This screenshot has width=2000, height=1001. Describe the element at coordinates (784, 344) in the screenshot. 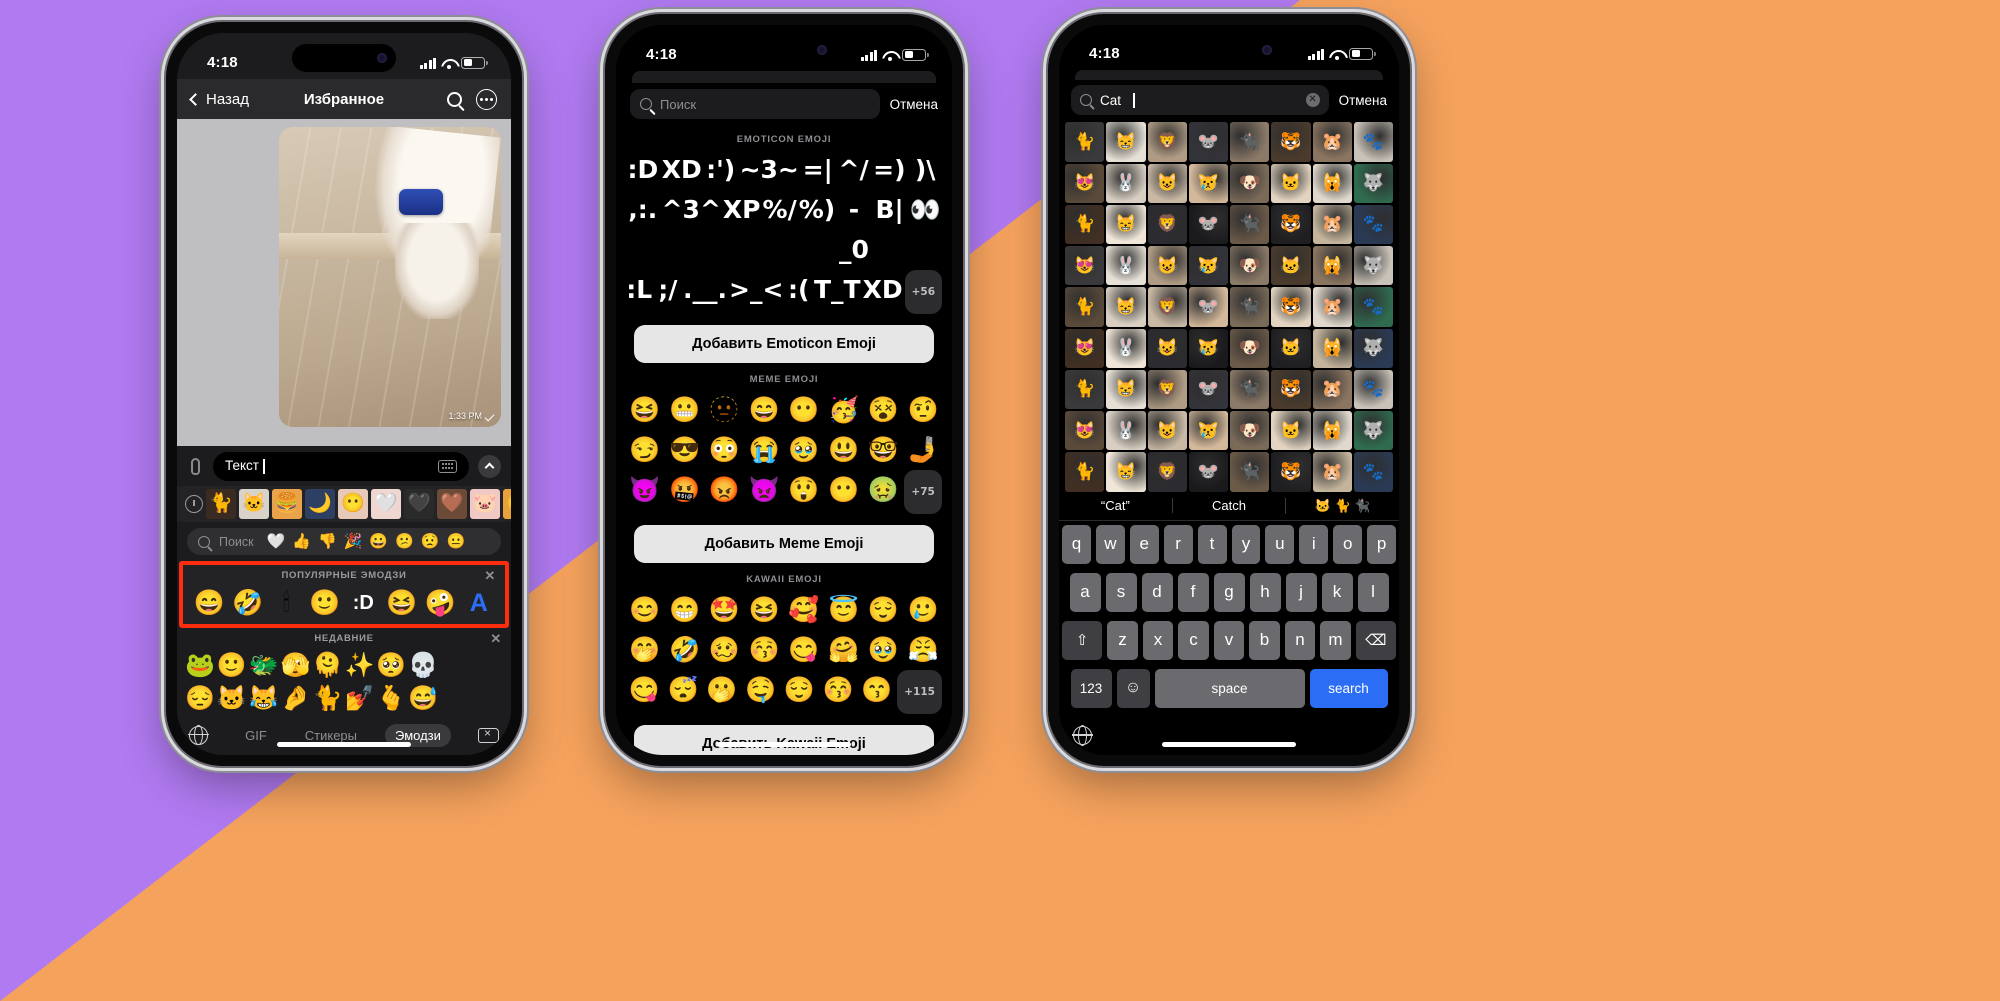

I see `add-pack-button: Добавить Emoticon Emoji` at that location.